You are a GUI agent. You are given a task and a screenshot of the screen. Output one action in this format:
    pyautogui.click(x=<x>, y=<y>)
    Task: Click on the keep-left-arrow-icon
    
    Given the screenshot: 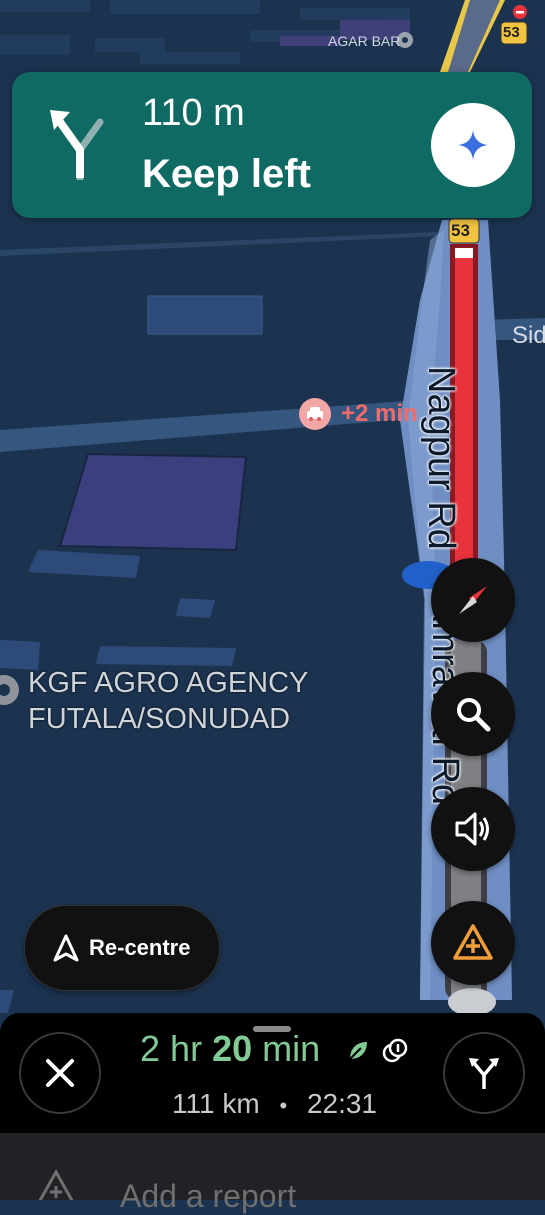 What is the action you would take?
    pyautogui.click(x=77, y=145)
    